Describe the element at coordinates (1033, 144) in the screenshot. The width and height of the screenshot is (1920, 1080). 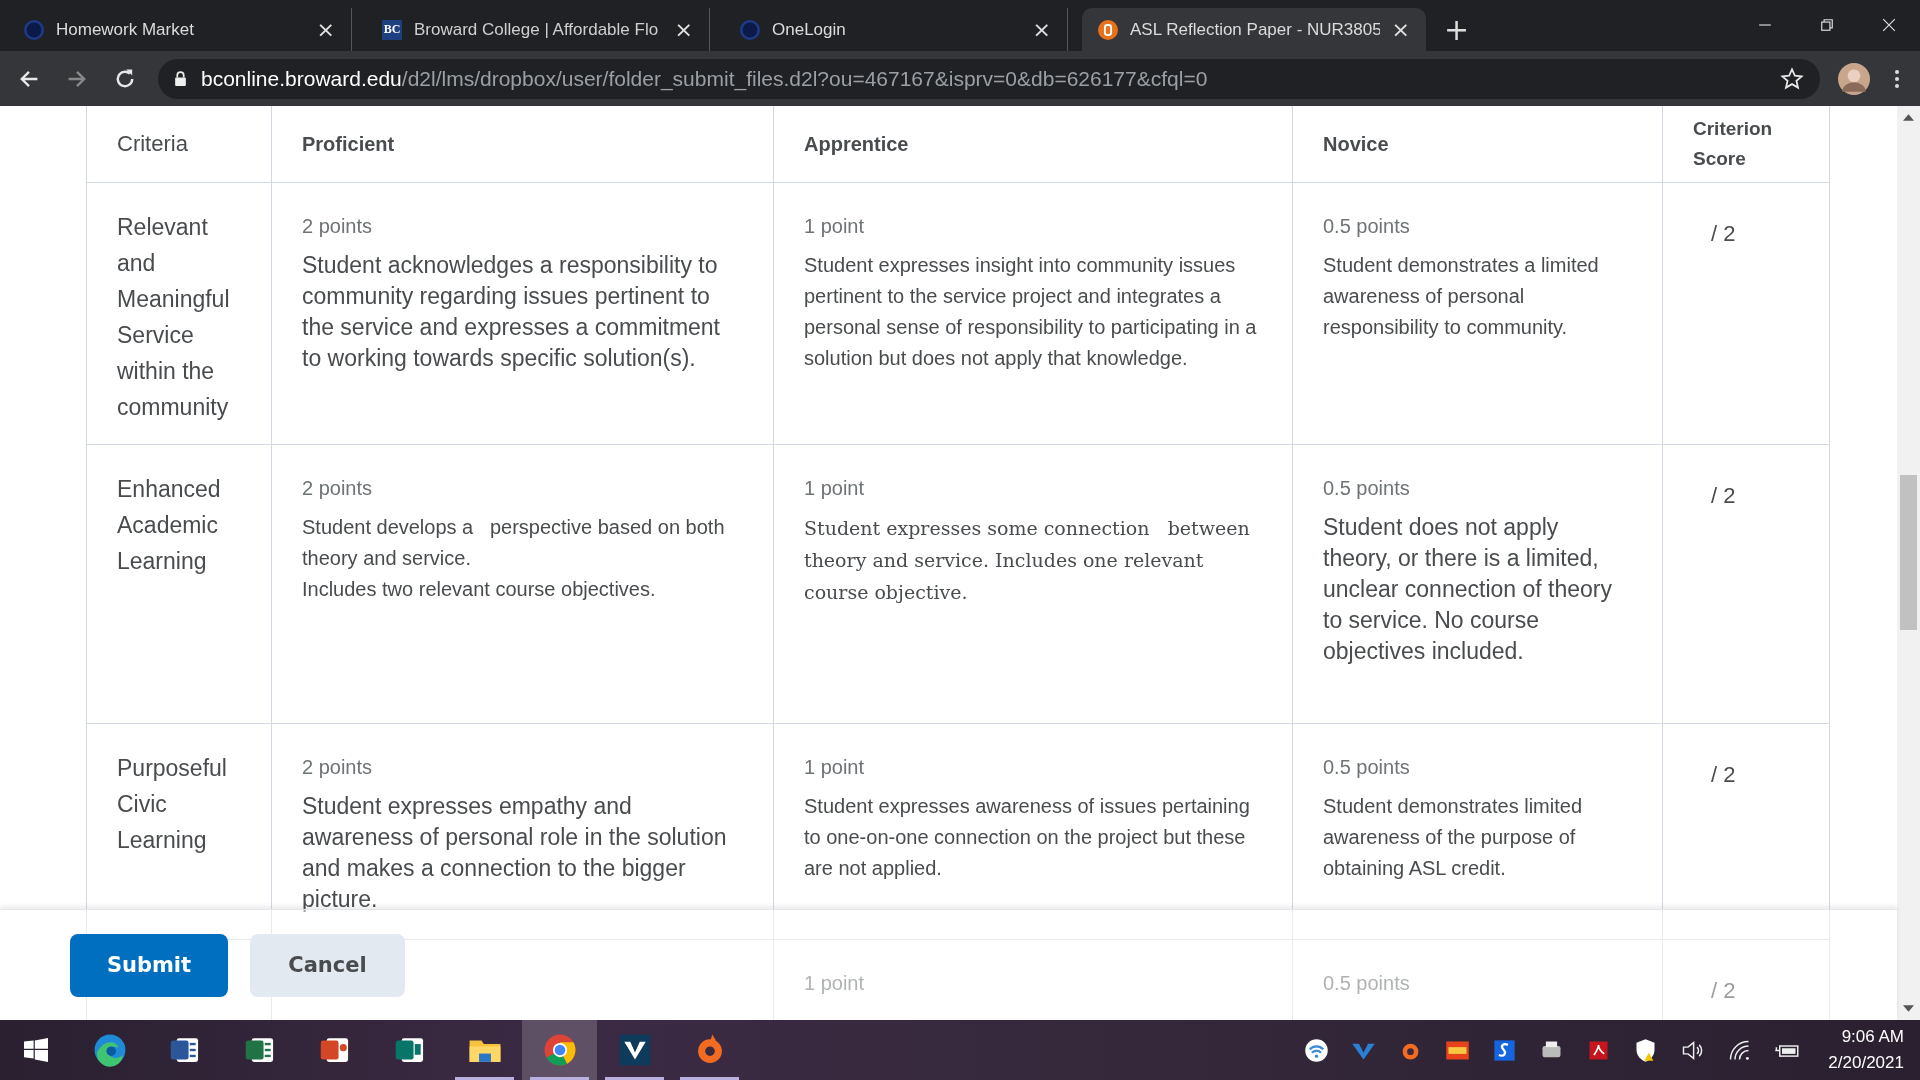
I see `column-header: Apprentice` at that location.